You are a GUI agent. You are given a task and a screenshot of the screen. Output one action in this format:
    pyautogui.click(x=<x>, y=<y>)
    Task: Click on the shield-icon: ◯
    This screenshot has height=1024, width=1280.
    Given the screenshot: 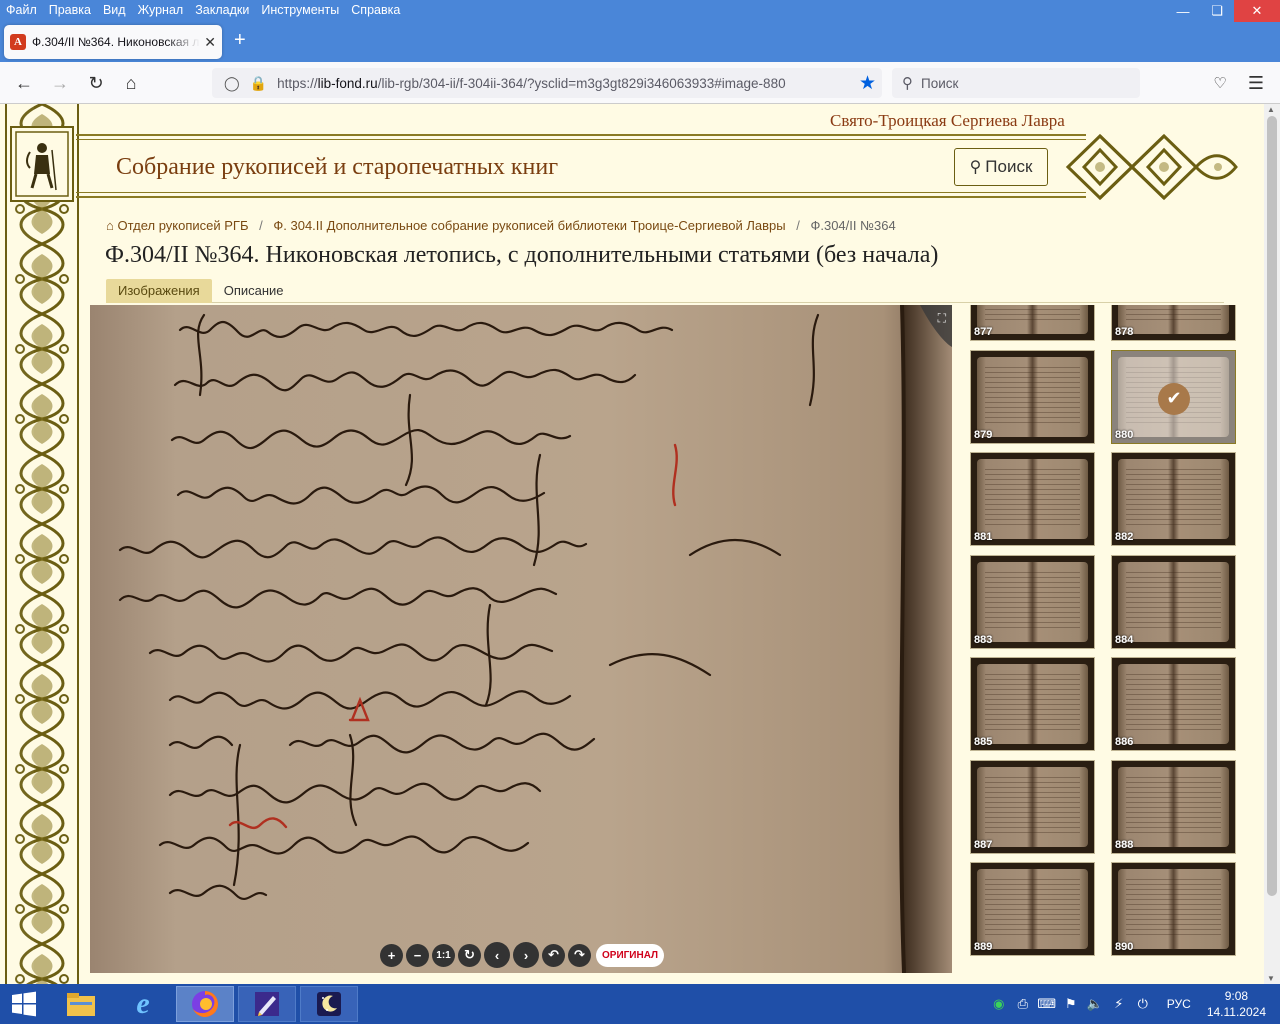 What is the action you would take?
    pyautogui.click(x=232, y=83)
    